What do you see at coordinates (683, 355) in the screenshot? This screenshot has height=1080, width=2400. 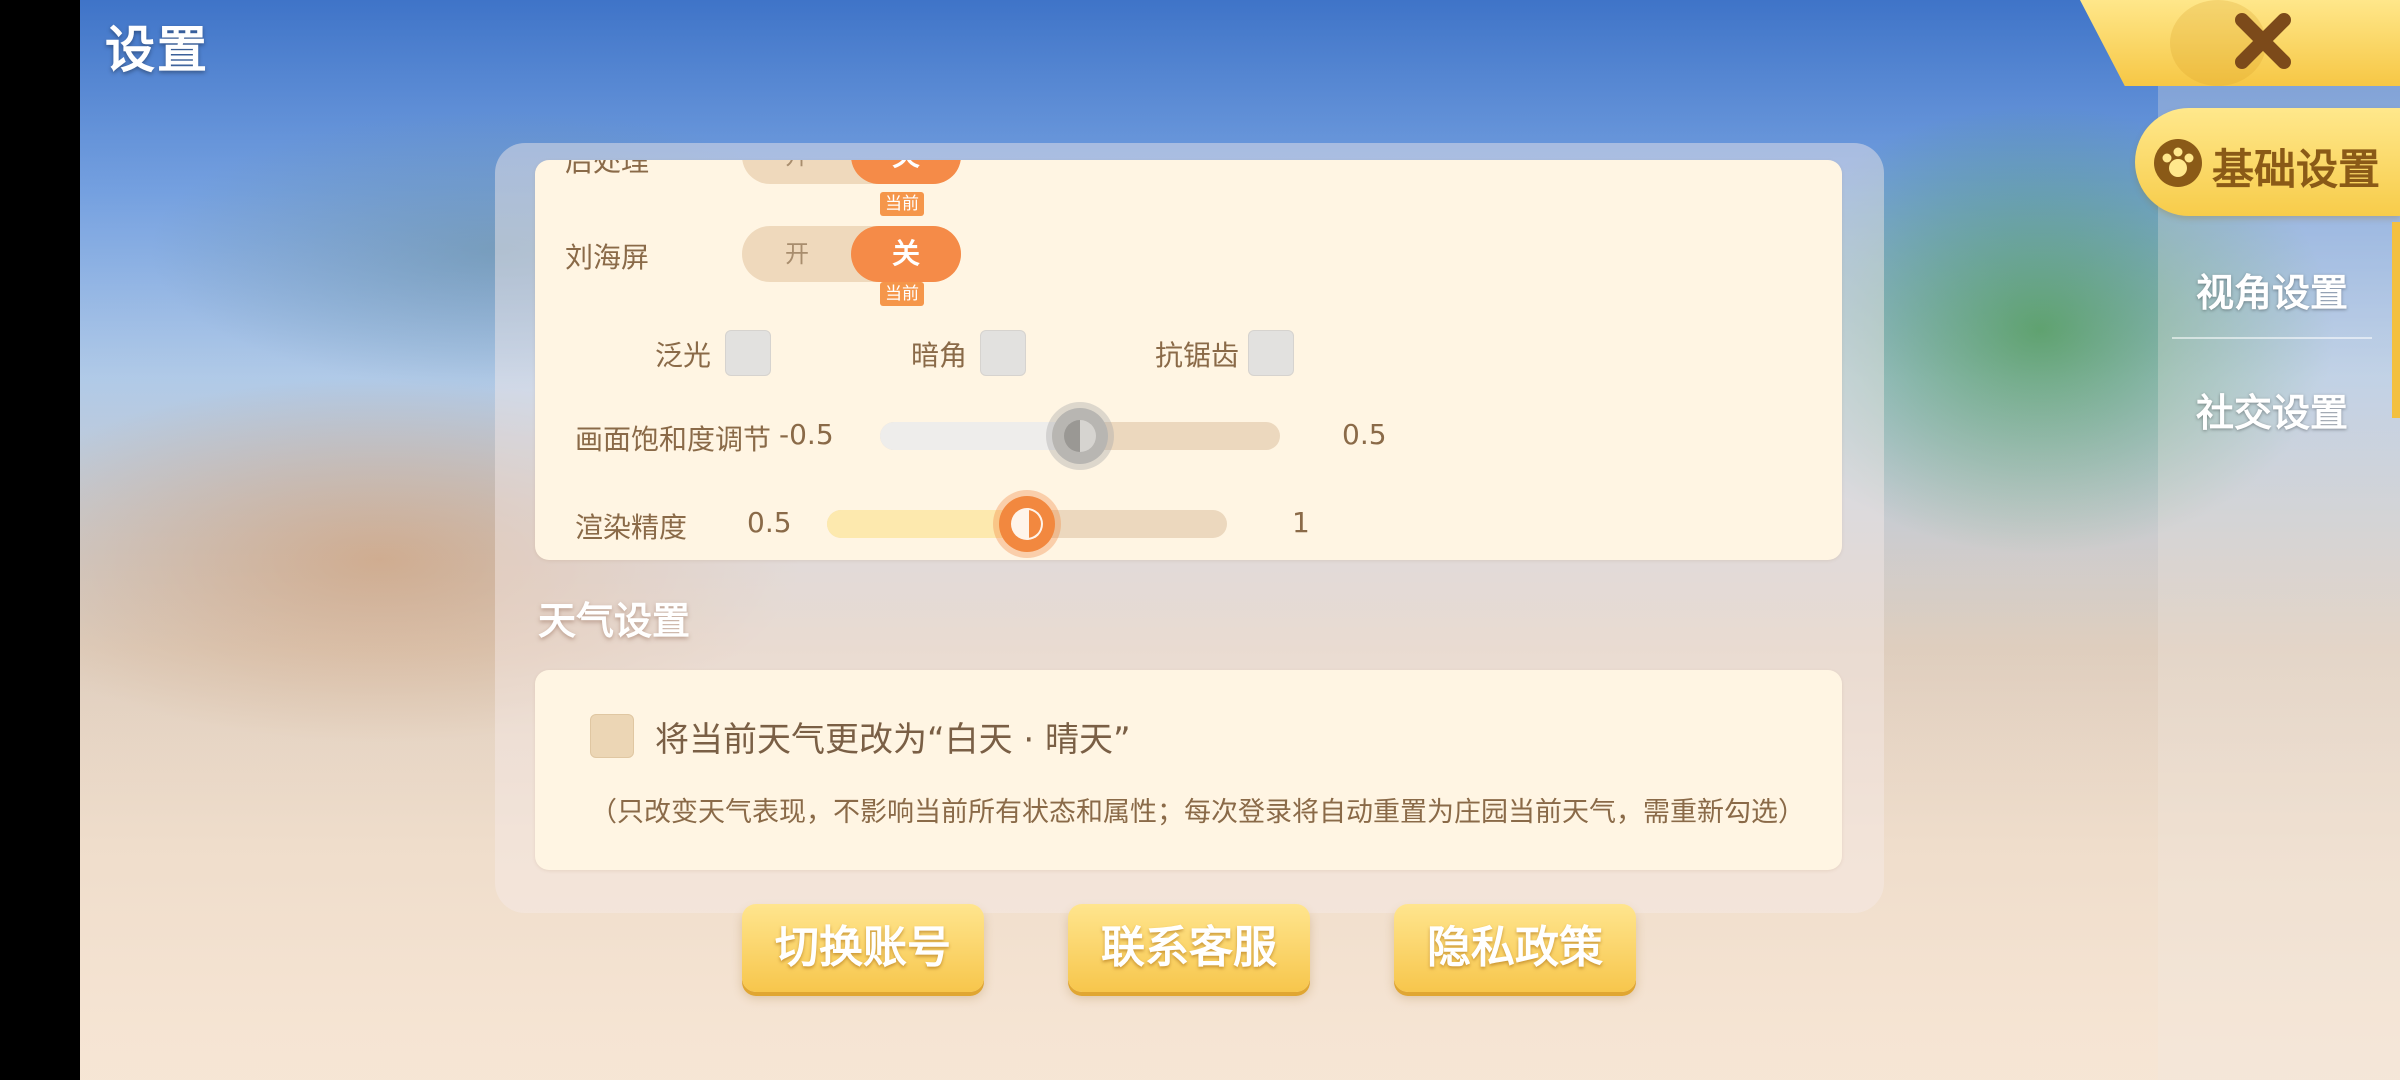 I see `bloom-label: 泛光` at bounding box center [683, 355].